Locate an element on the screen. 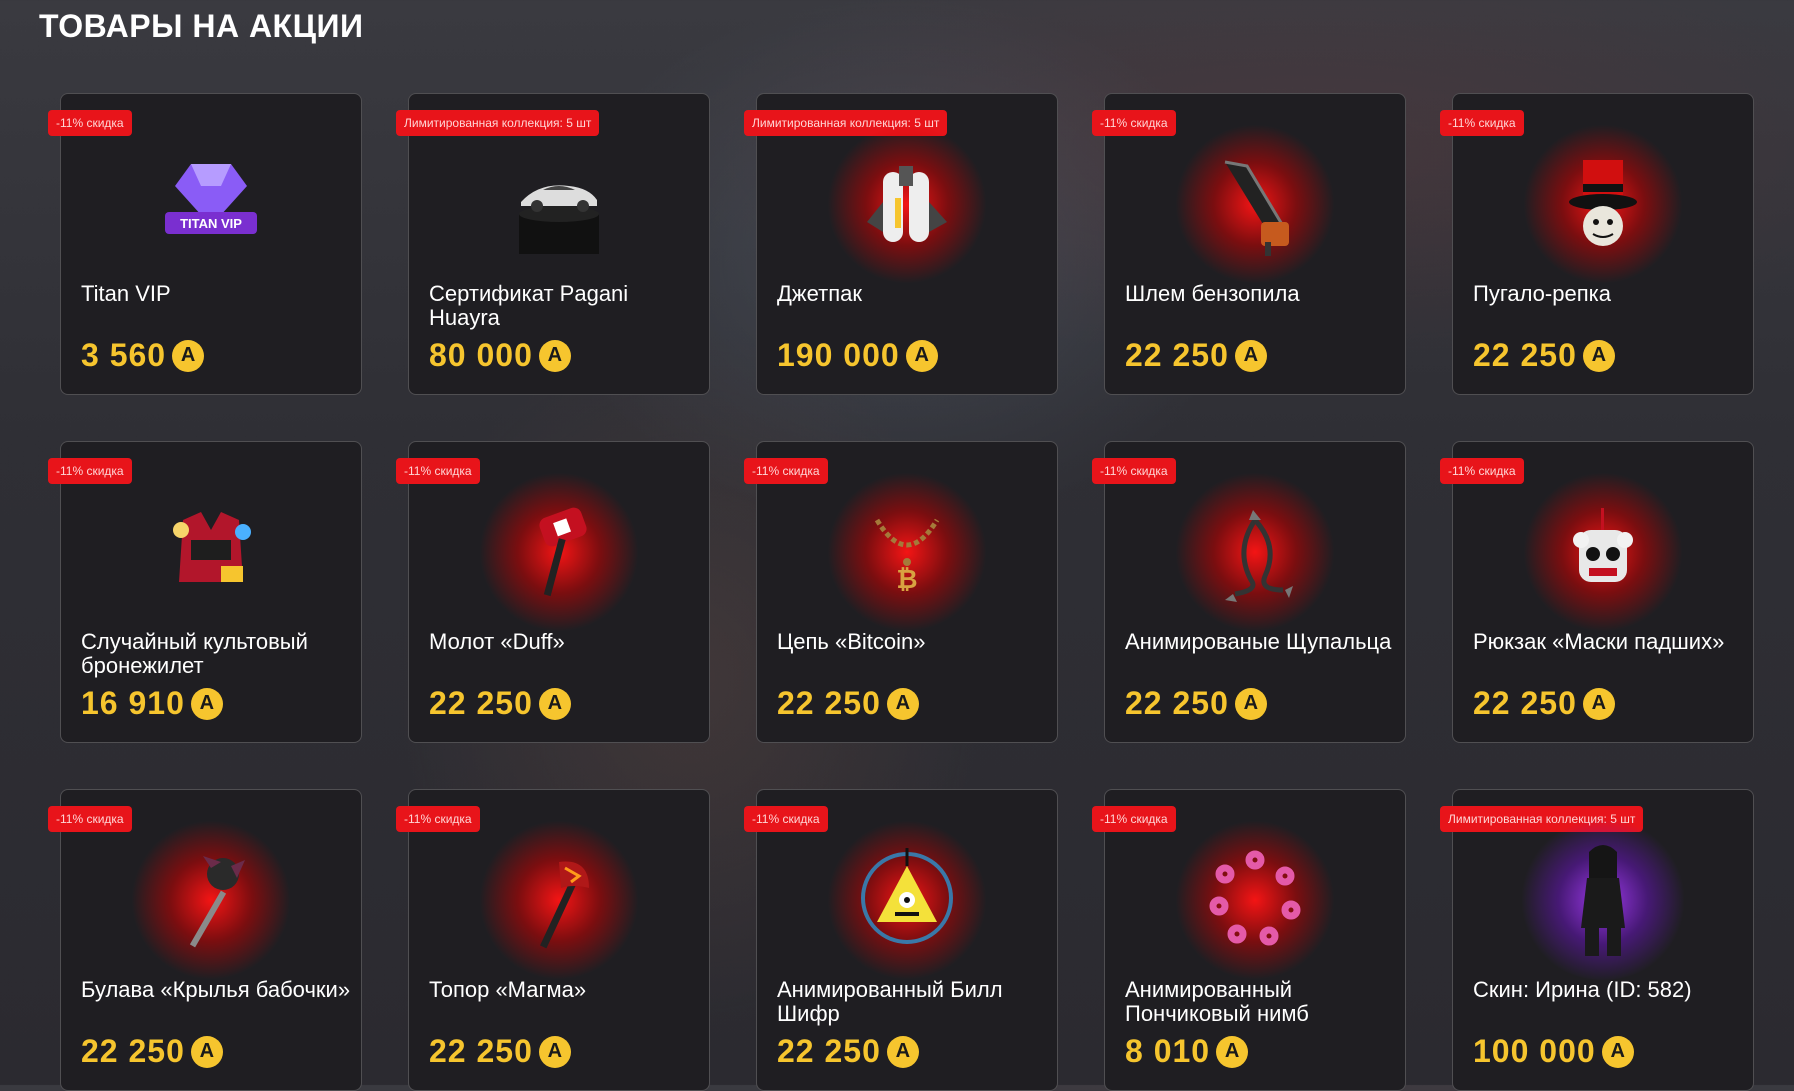 This screenshot has height=1091, width=1794. tentacles-icon is located at coordinates (1255, 552).